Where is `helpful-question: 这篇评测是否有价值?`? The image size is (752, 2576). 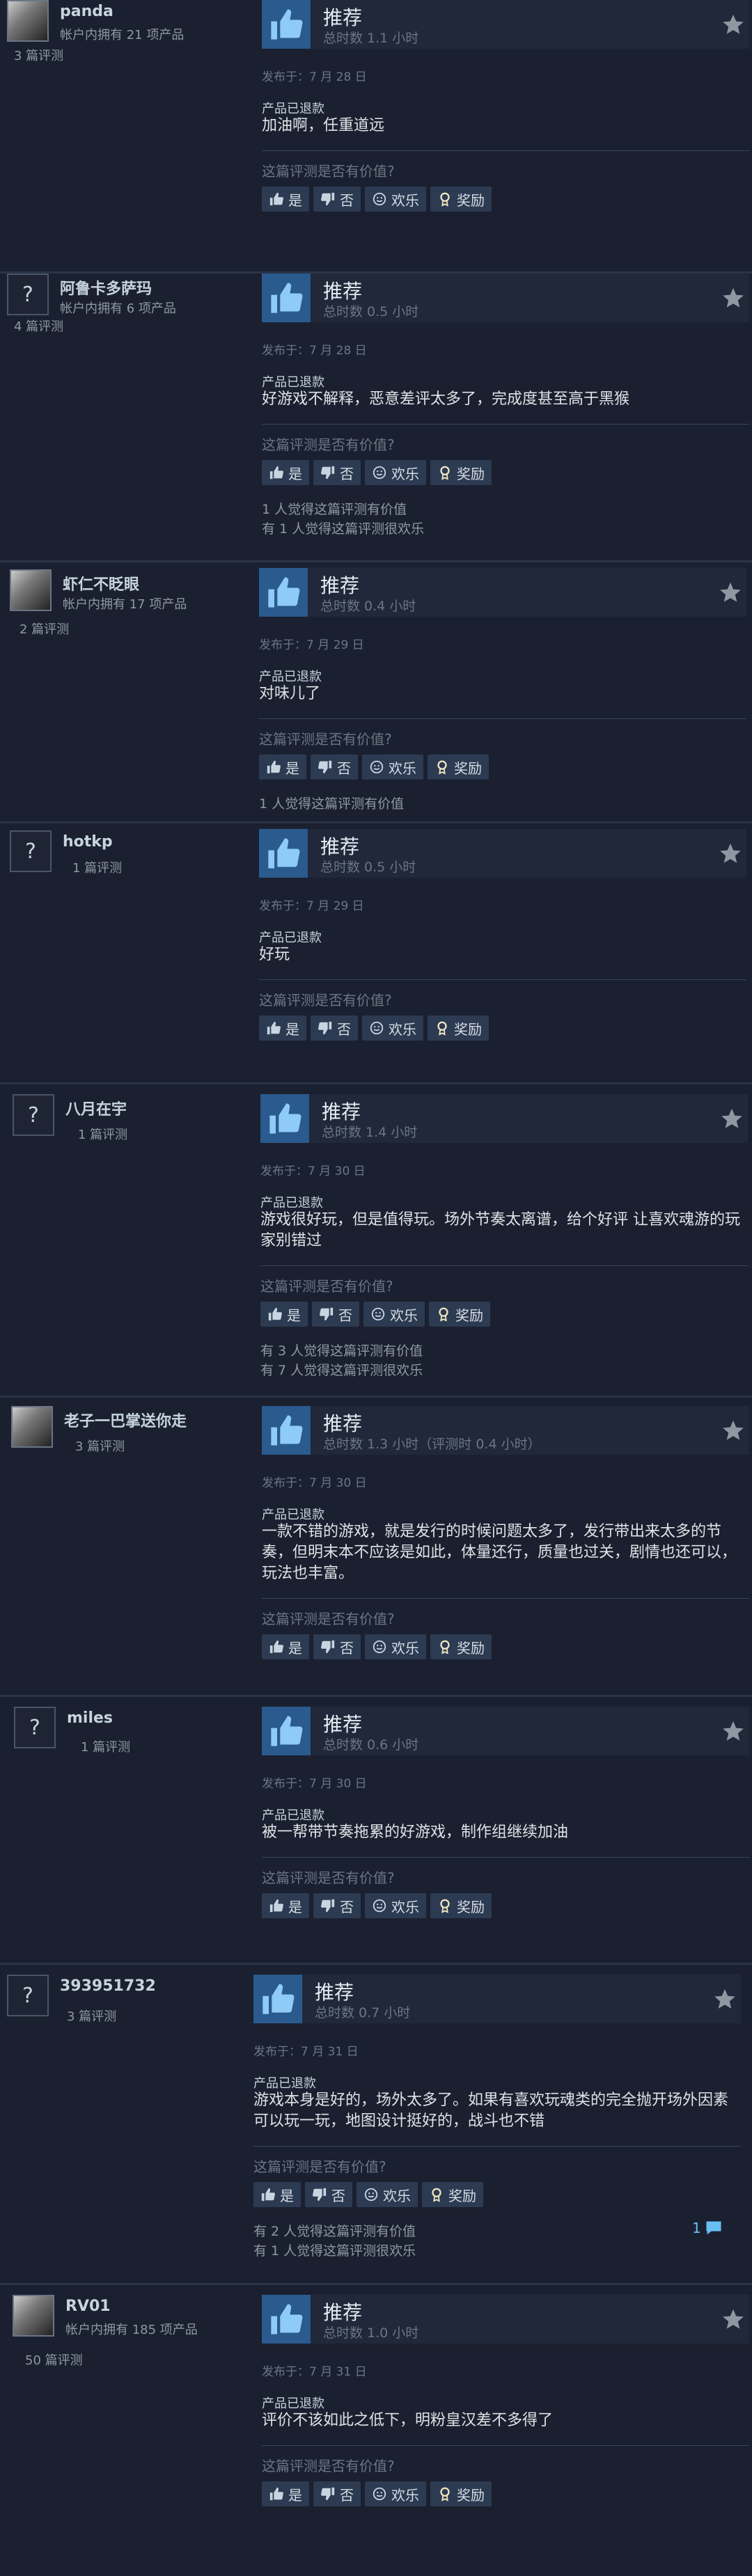 helpful-question: 这篇评测是否有价值? is located at coordinates (319, 2166).